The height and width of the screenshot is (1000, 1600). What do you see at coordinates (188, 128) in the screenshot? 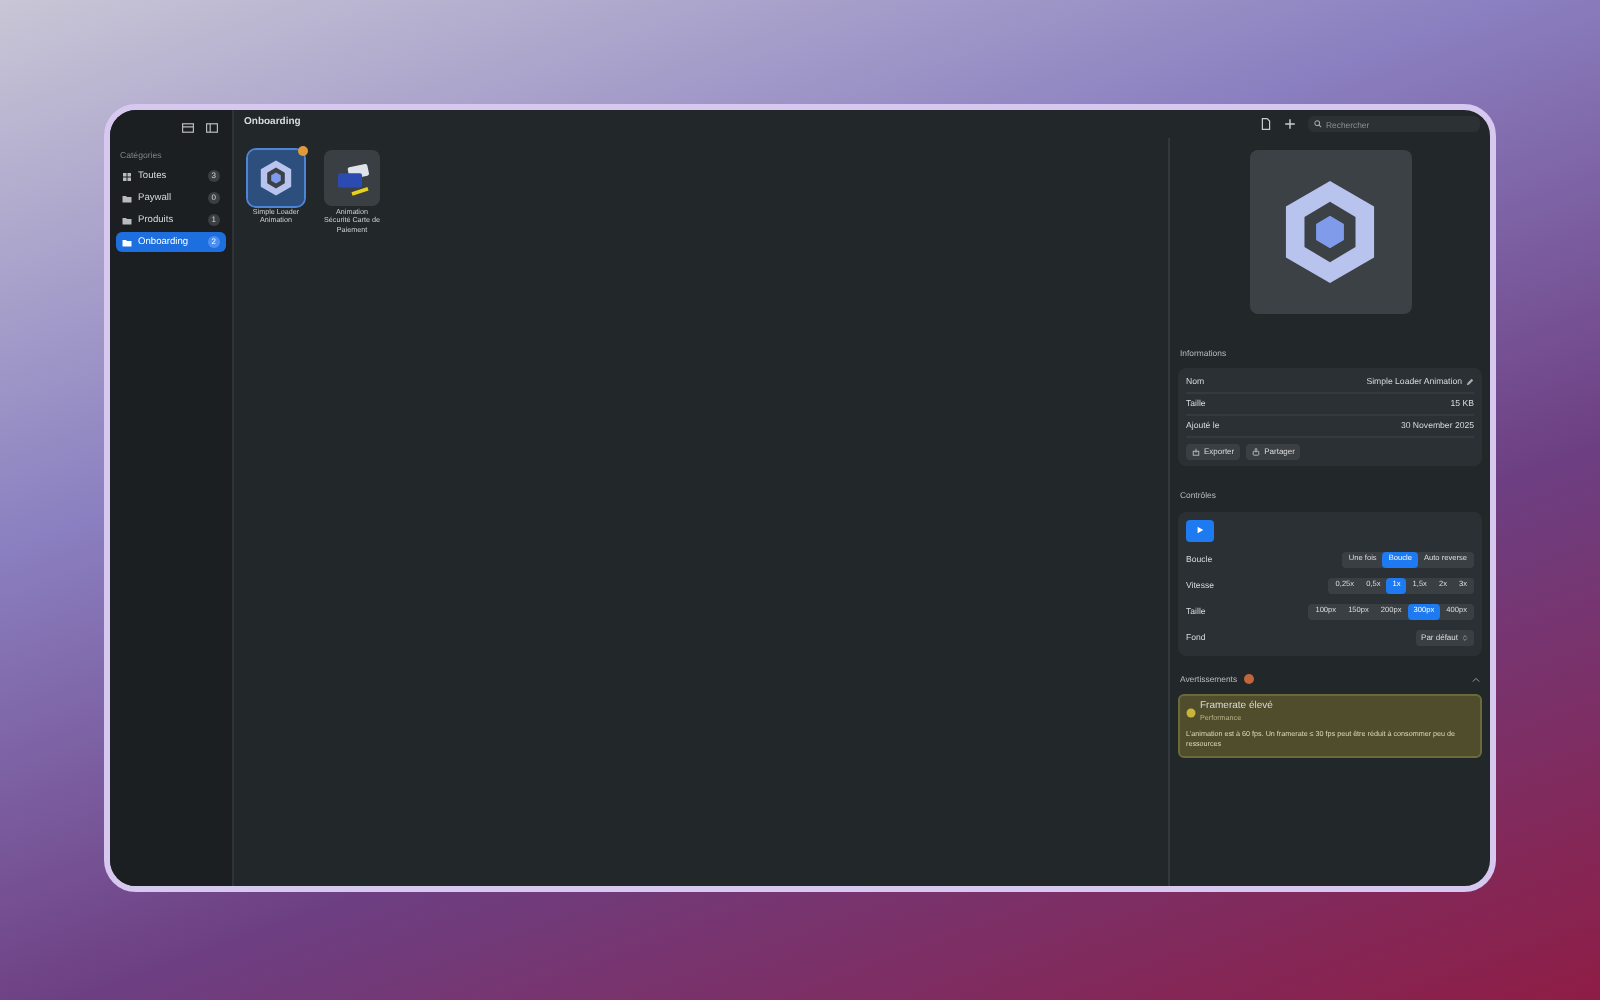
I see `inbox-icon` at bounding box center [188, 128].